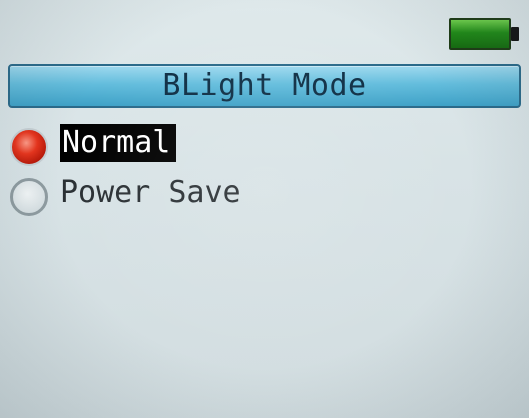  I want to click on battery-tip, so click(515, 34).